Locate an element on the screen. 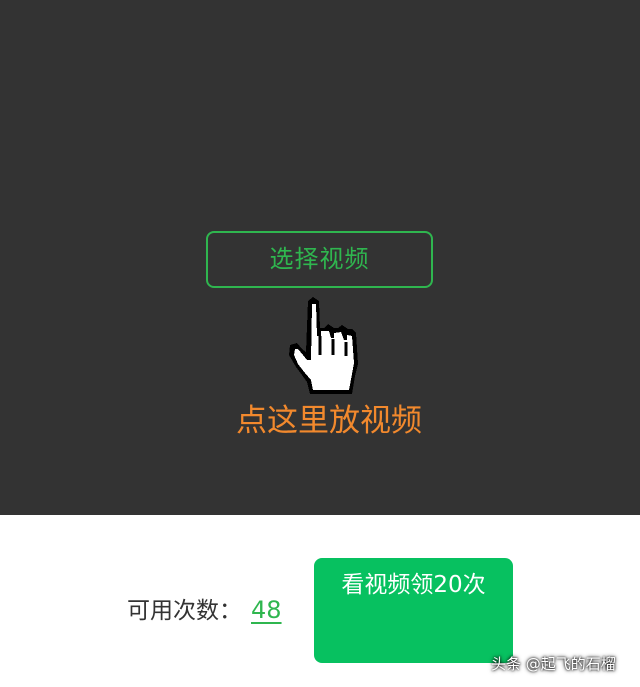  select-video-button: 选择视频 is located at coordinates (319, 259).